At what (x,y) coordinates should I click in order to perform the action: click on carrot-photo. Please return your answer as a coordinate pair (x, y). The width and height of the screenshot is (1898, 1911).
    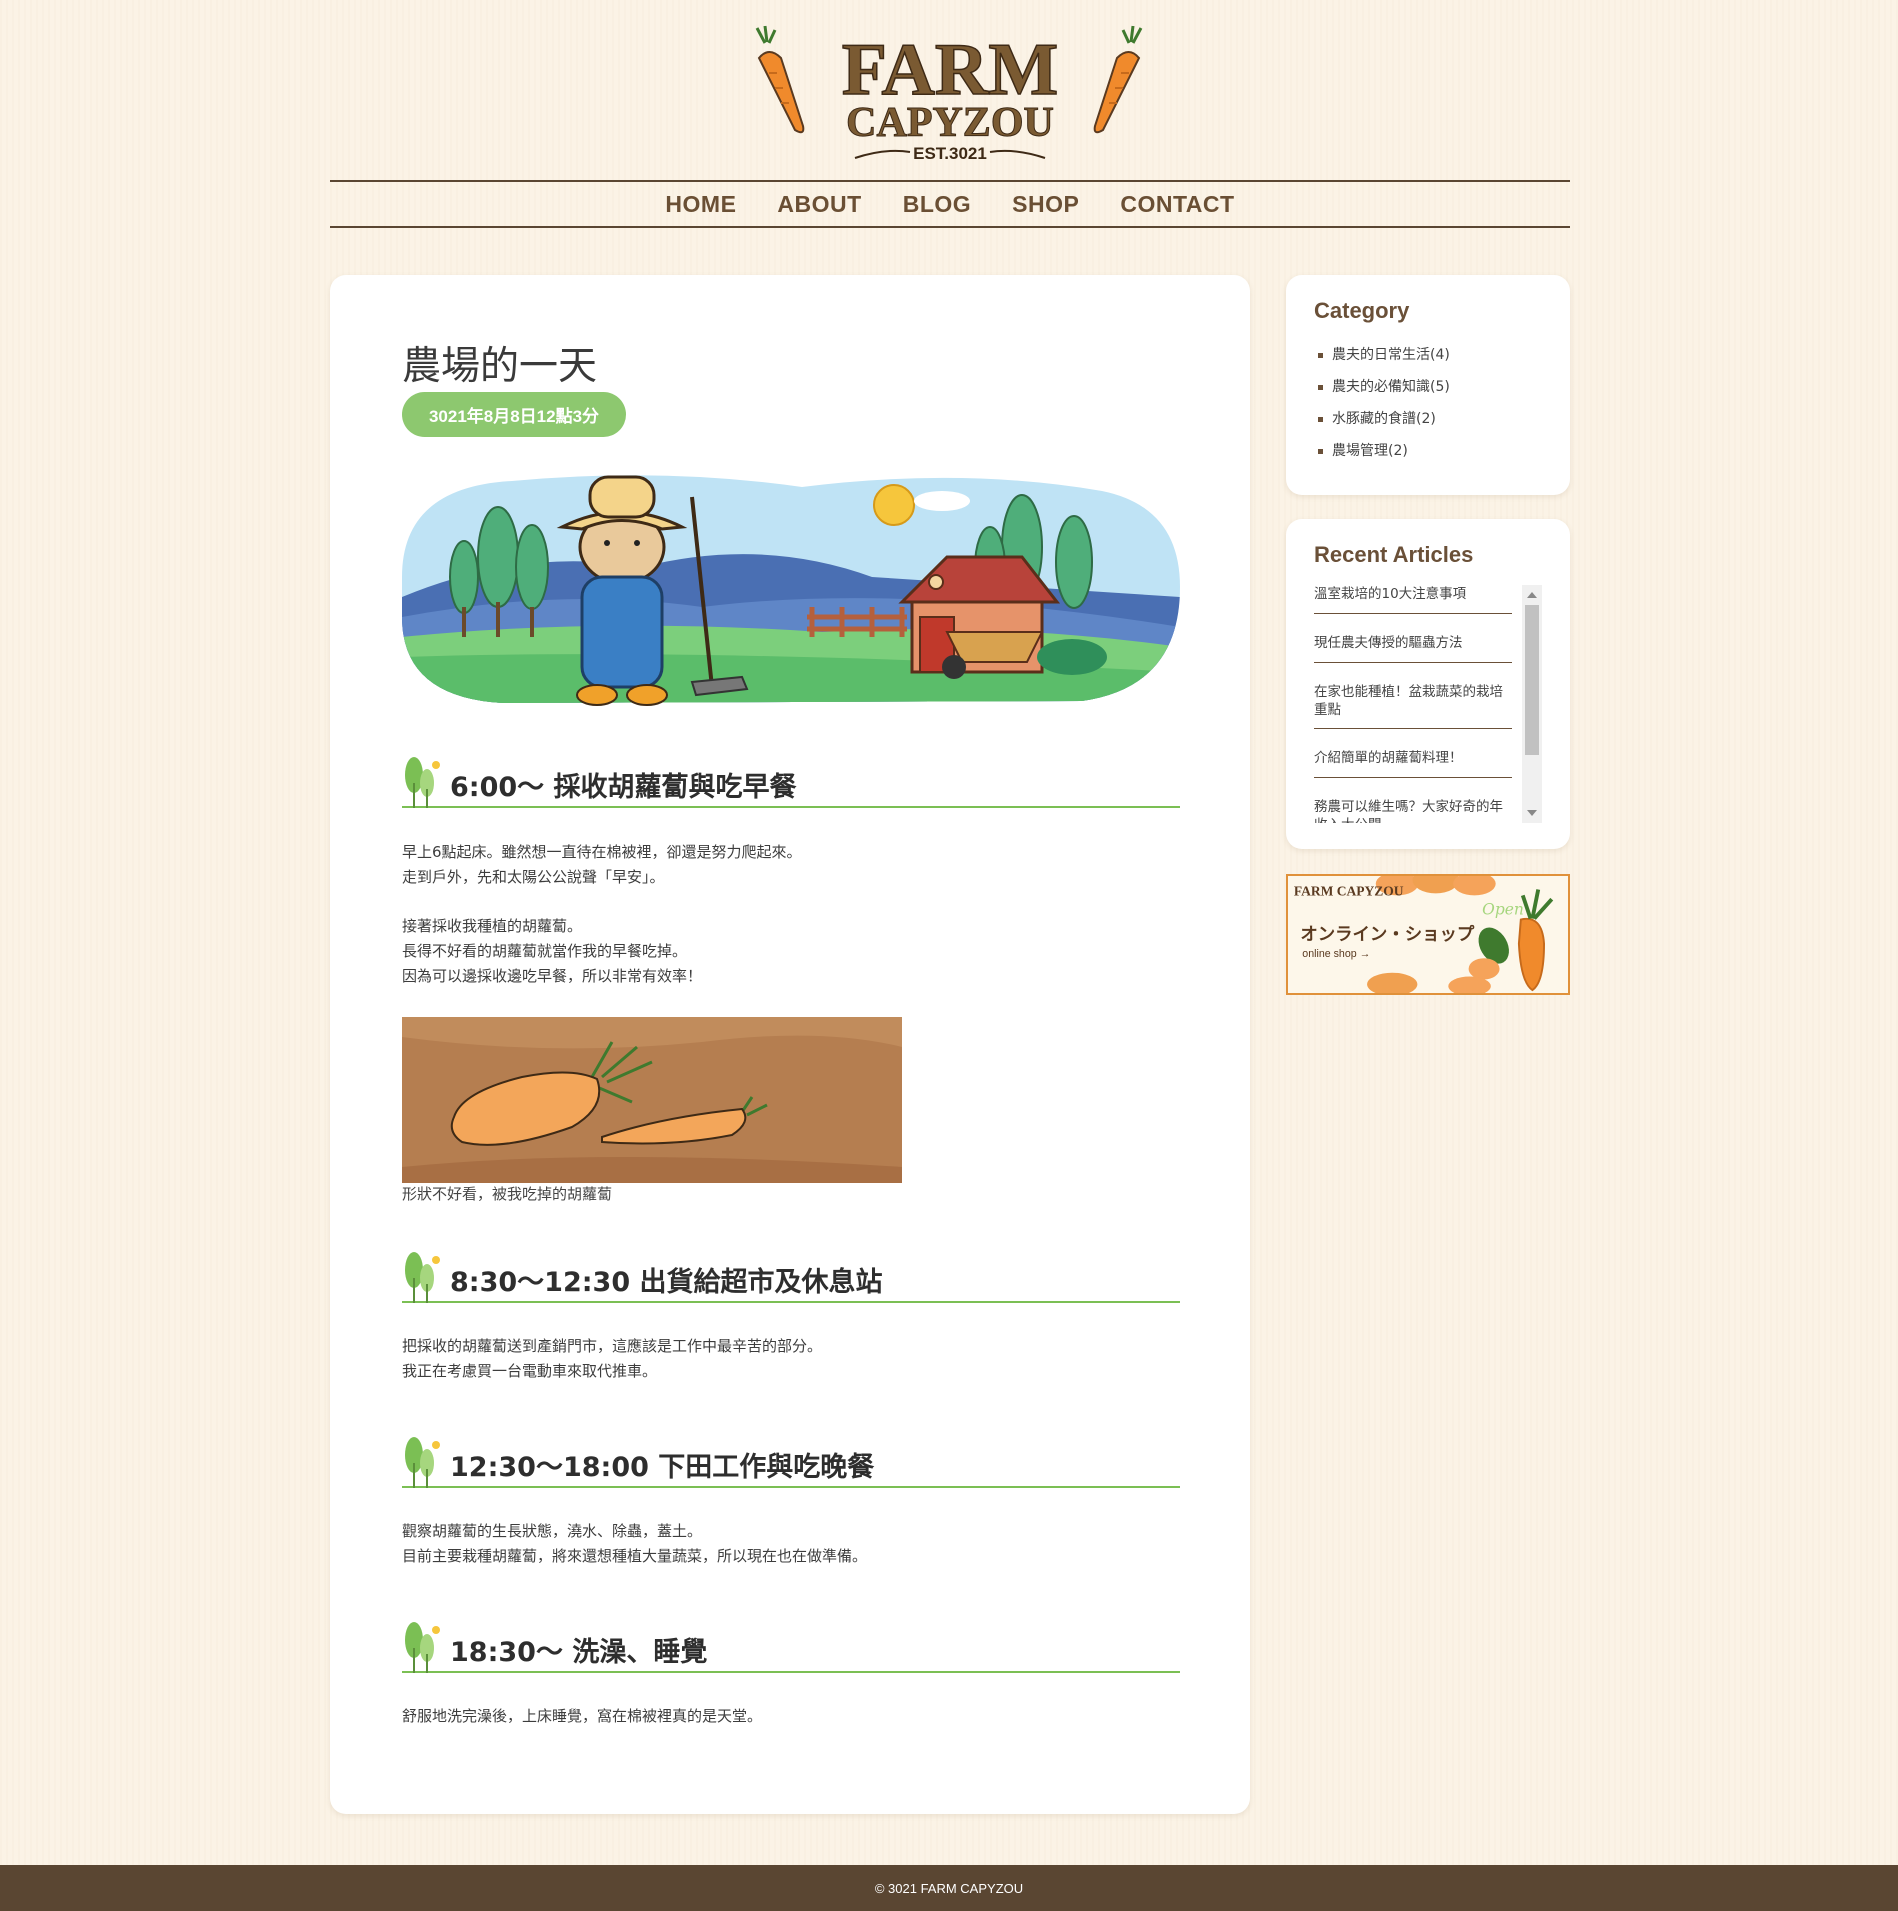
    Looking at the image, I should click on (652, 1100).